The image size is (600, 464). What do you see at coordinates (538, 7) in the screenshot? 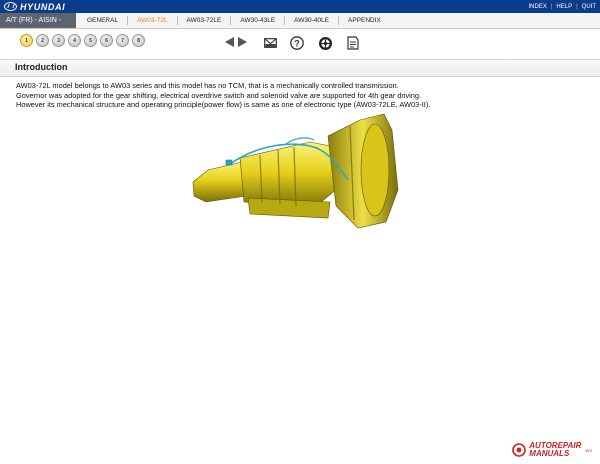
I see `index-link: INDEX` at bounding box center [538, 7].